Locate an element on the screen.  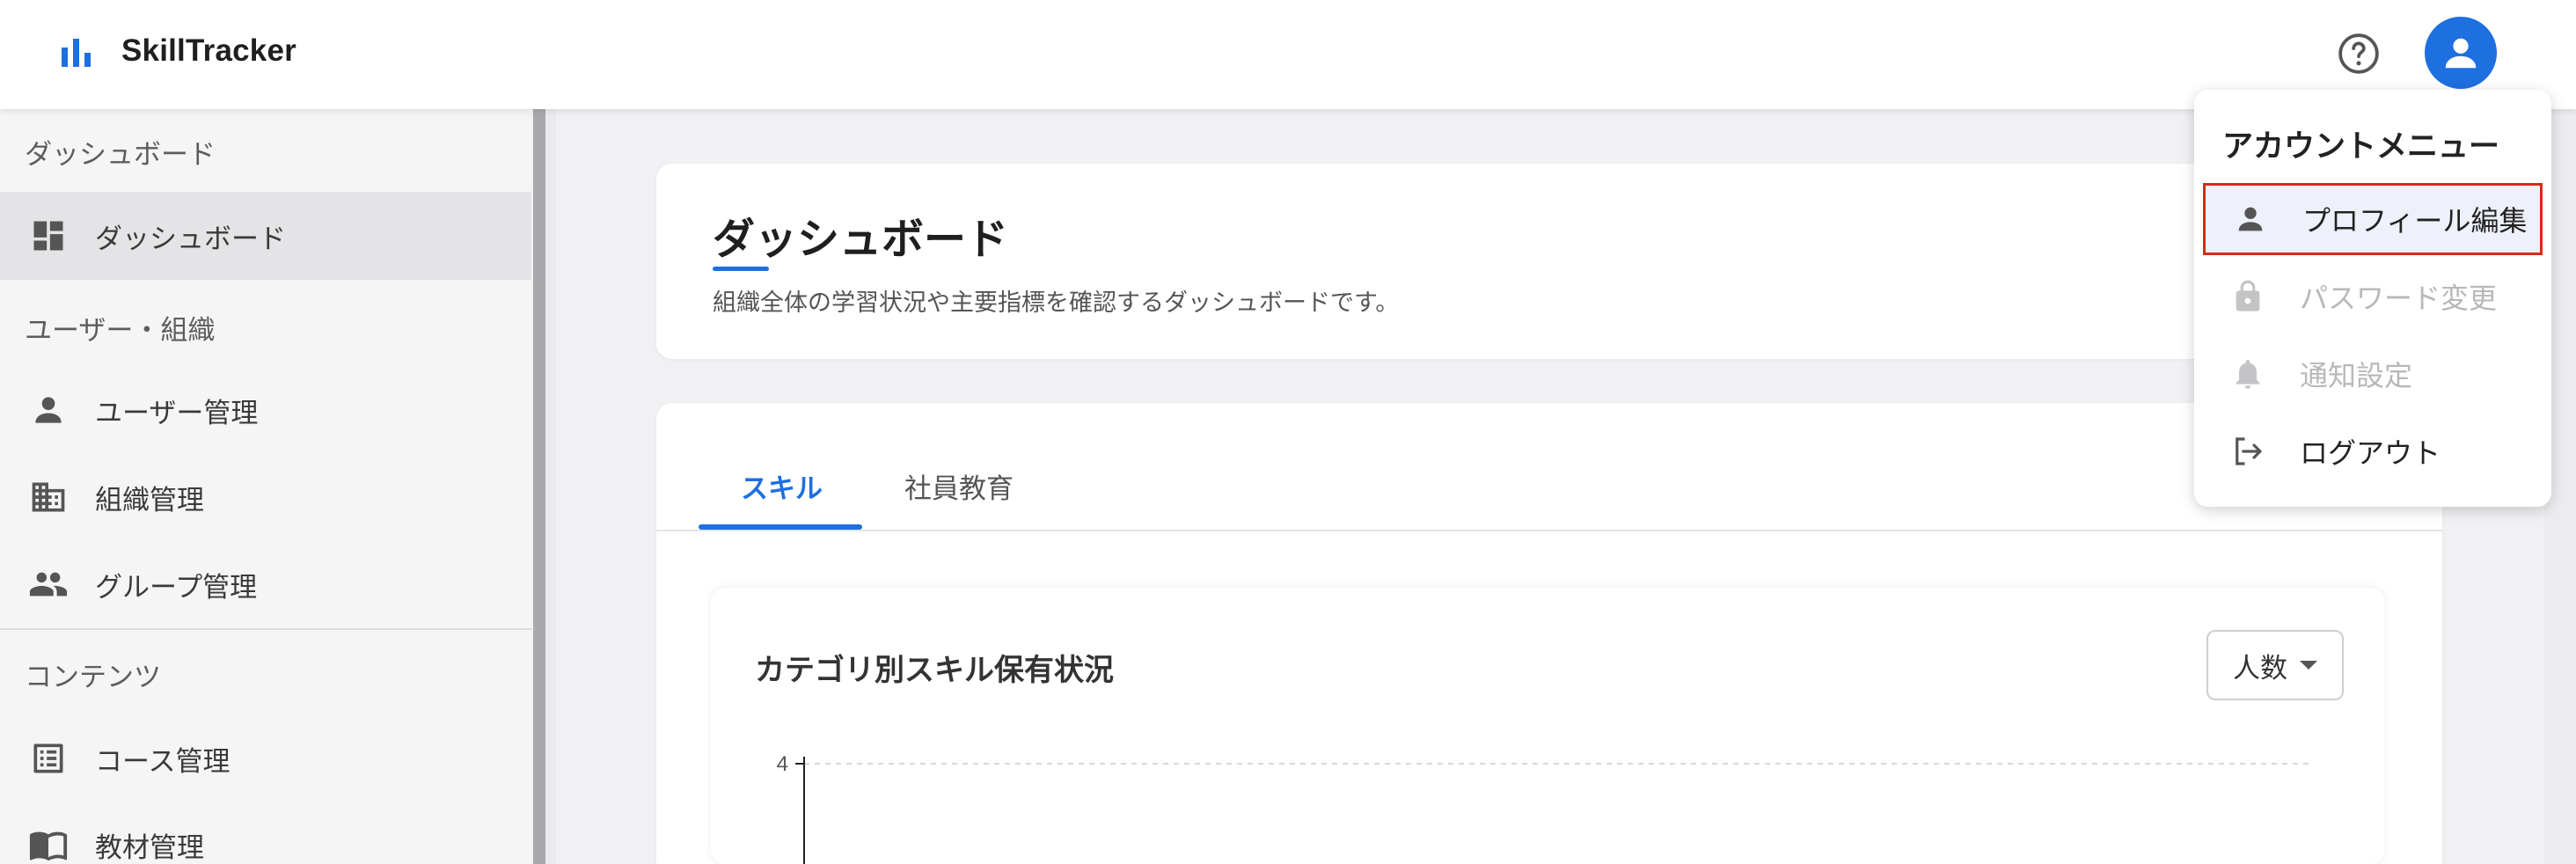
sidebar-item-label: グループ管理 is located at coordinates (176, 587).